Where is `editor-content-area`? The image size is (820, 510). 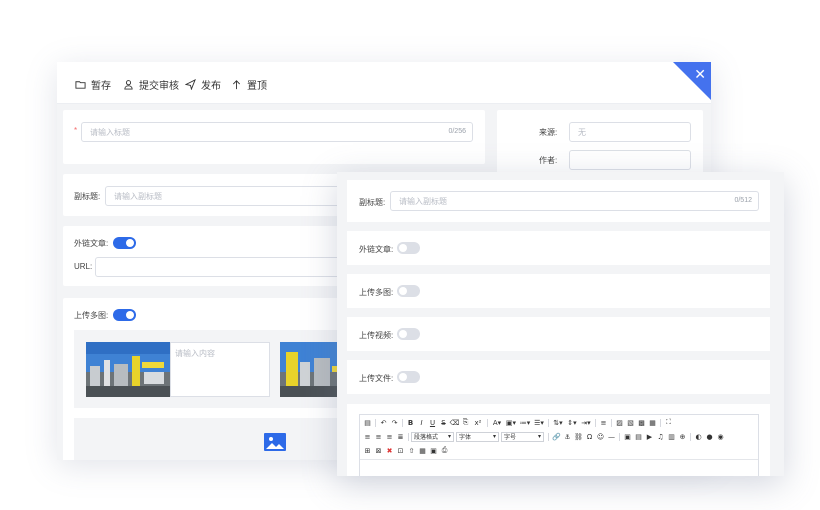 editor-content-area is located at coordinates (559, 468).